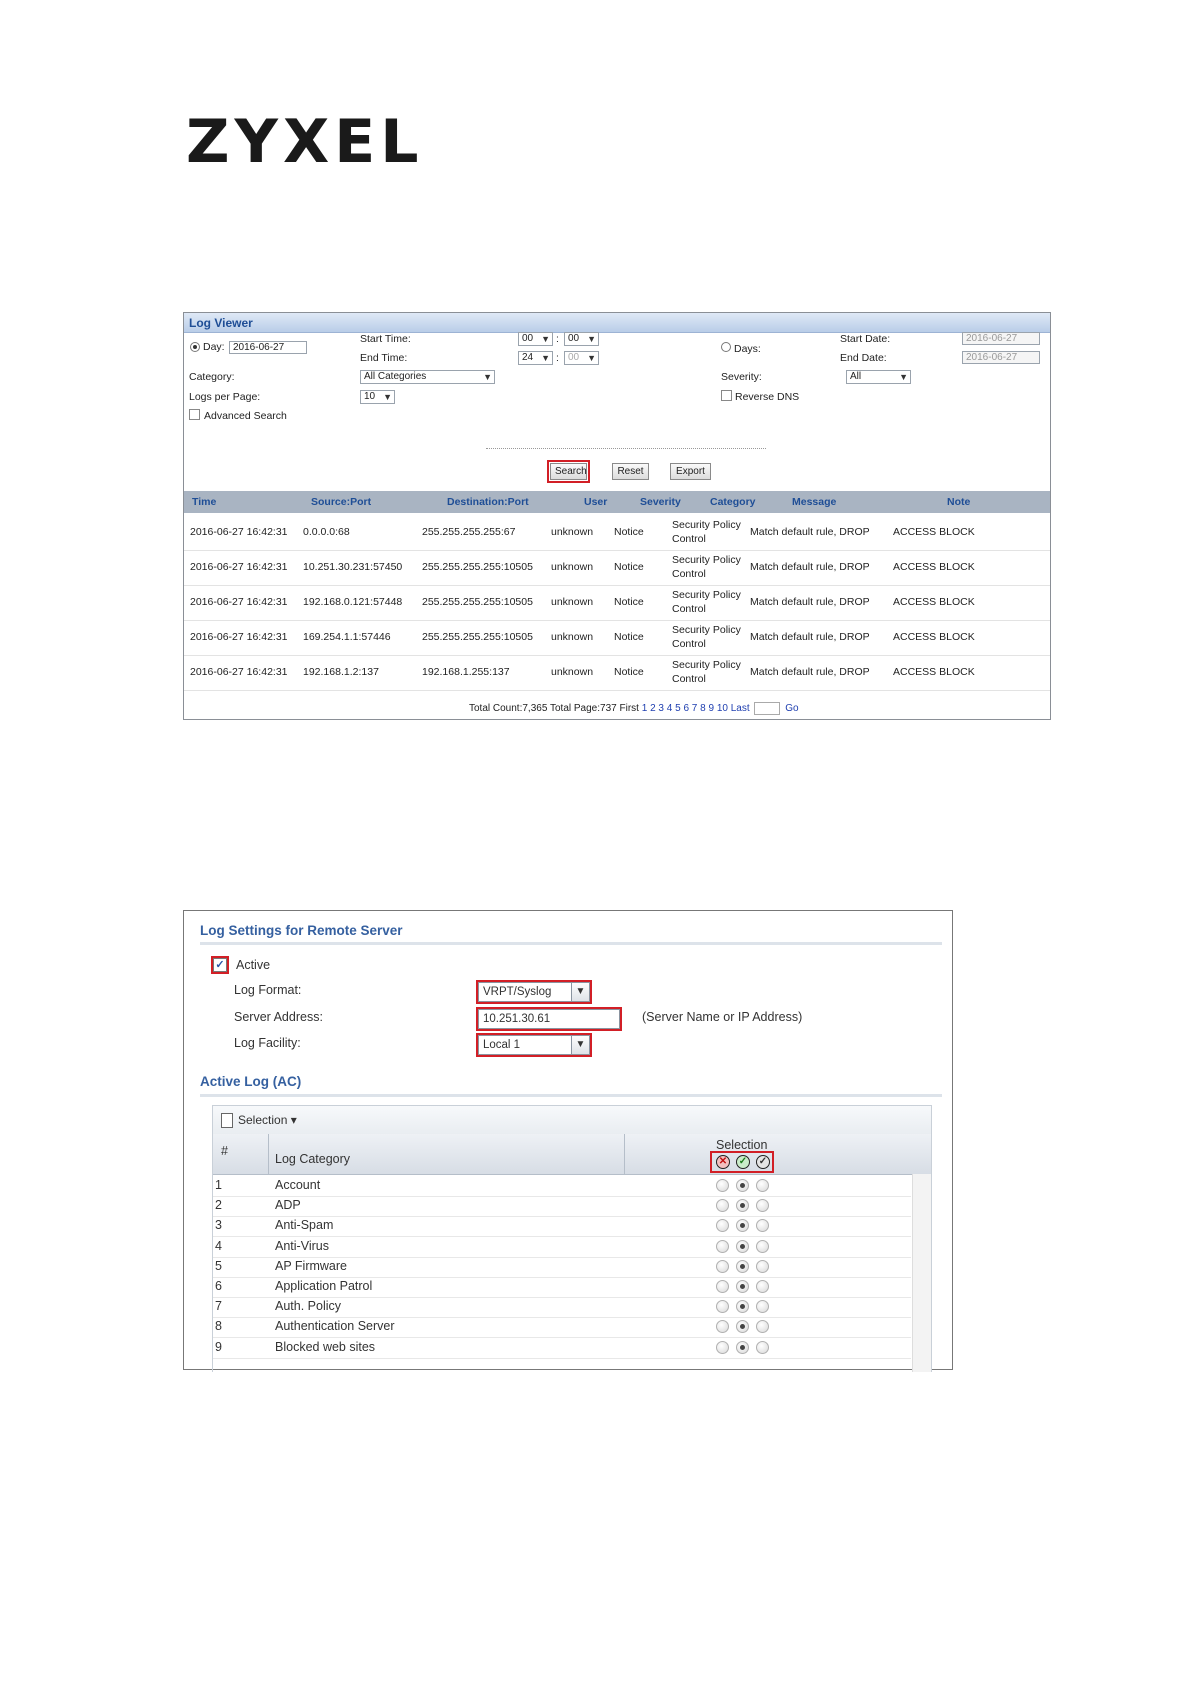  I want to click on search-button: Search, so click(568, 471).